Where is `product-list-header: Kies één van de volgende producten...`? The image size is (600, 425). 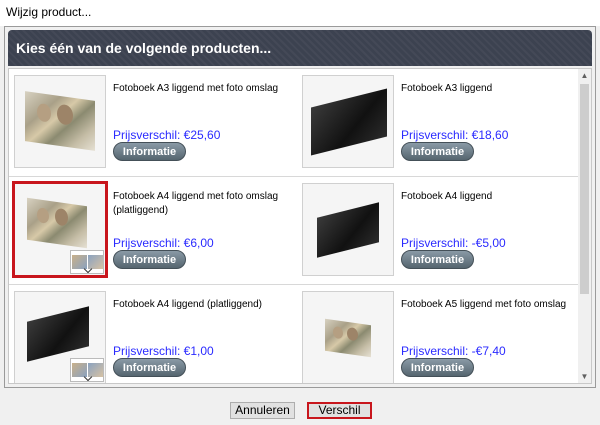 product-list-header: Kies één van de volgende producten... is located at coordinates (300, 48).